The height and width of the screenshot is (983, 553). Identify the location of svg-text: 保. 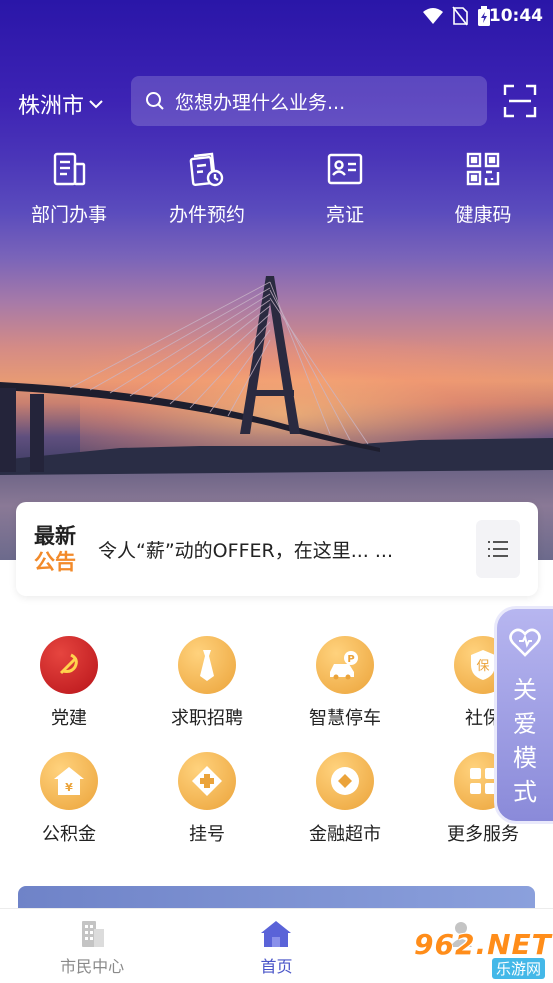
(482, 666).